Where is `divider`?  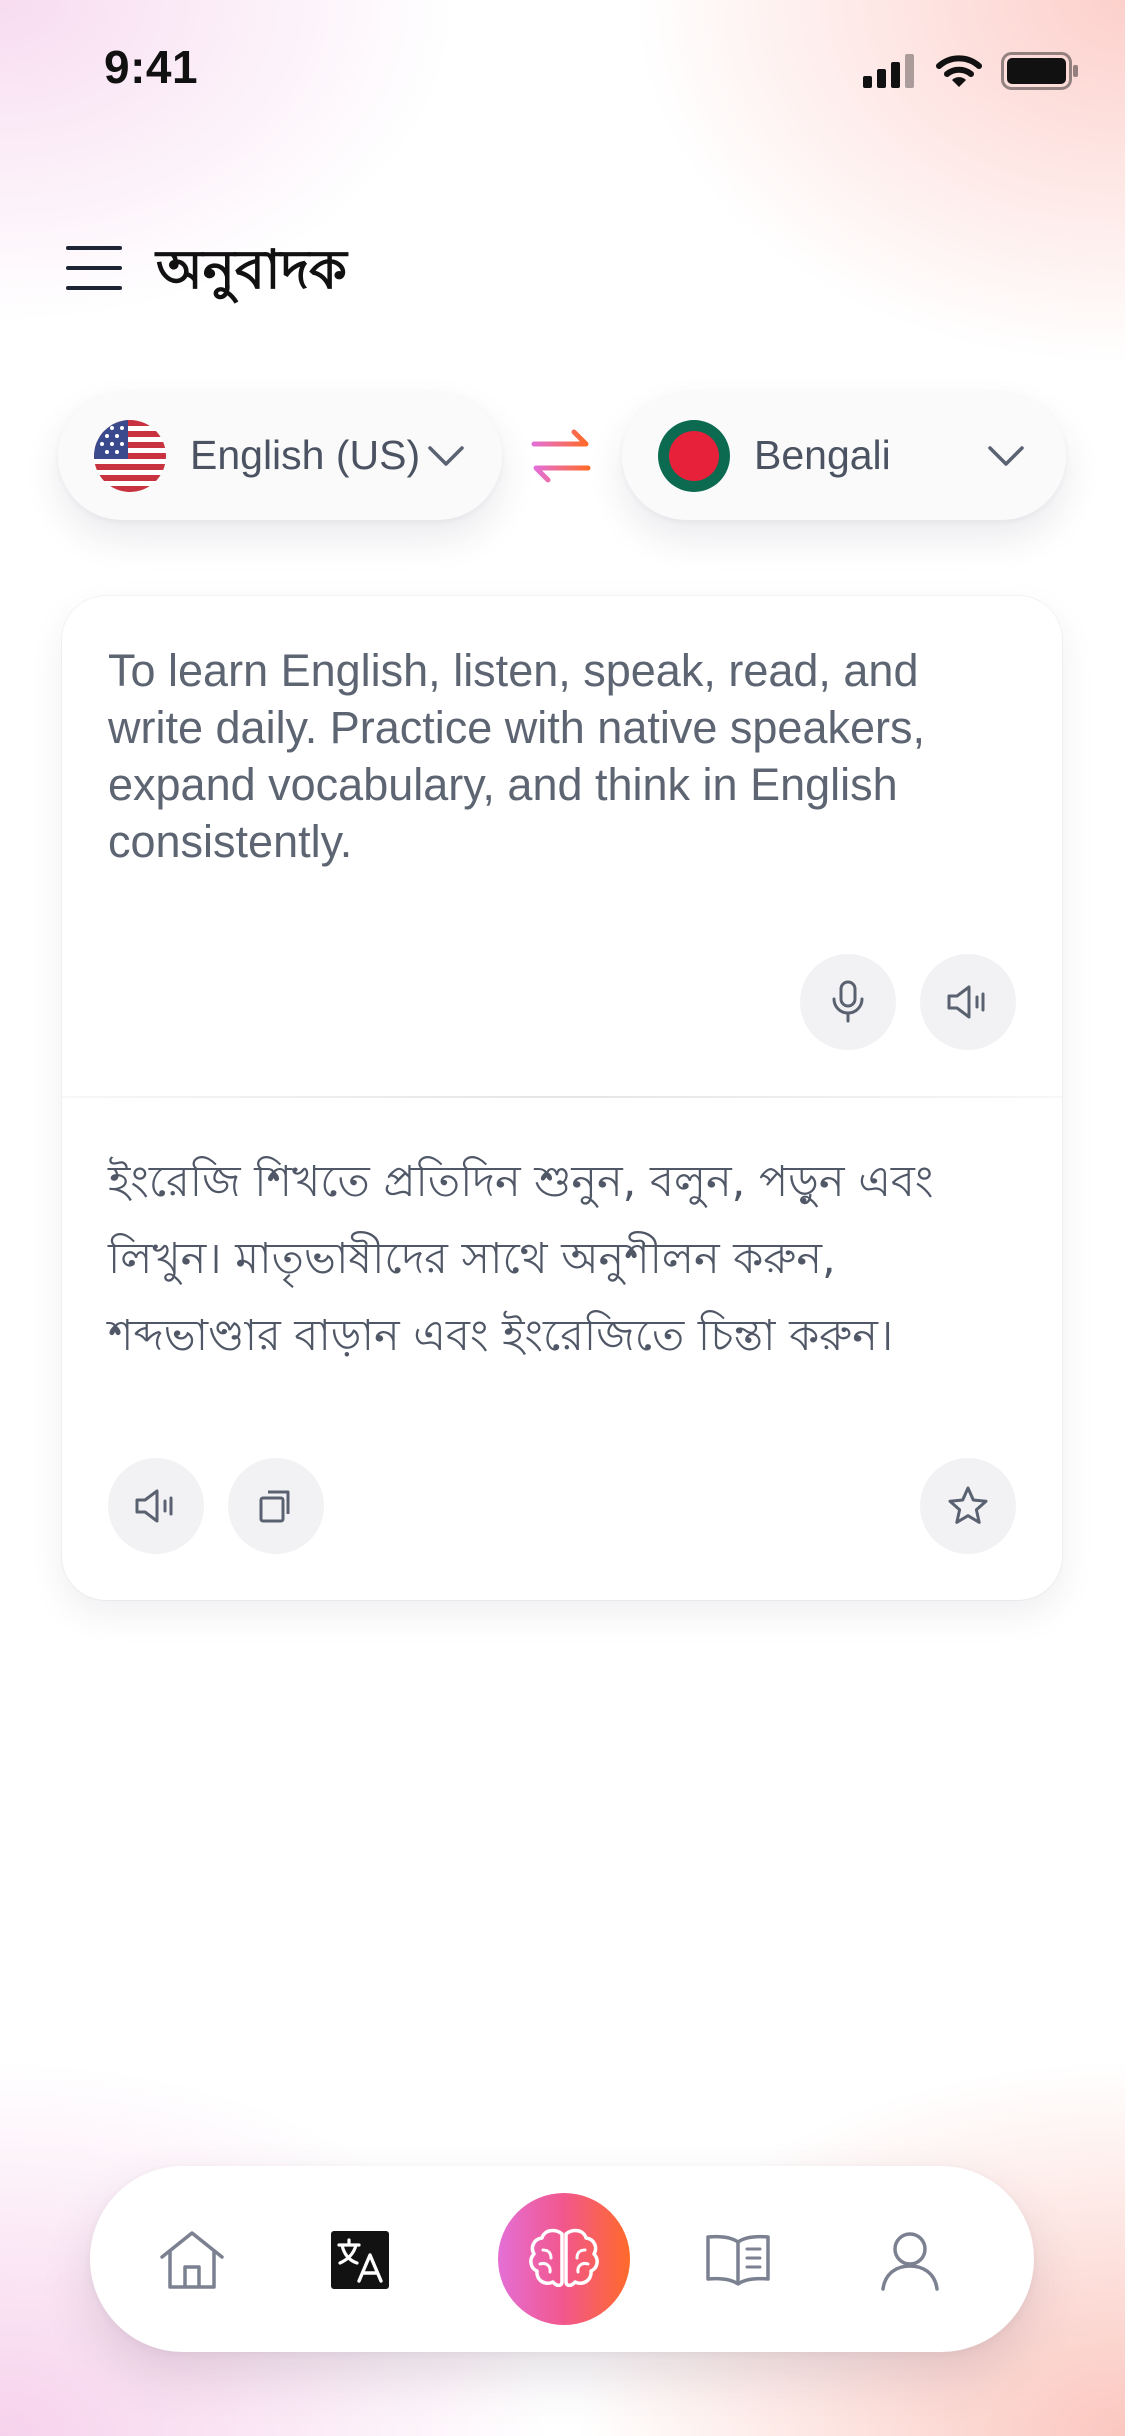 divider is located at coordinates (562, 1097).